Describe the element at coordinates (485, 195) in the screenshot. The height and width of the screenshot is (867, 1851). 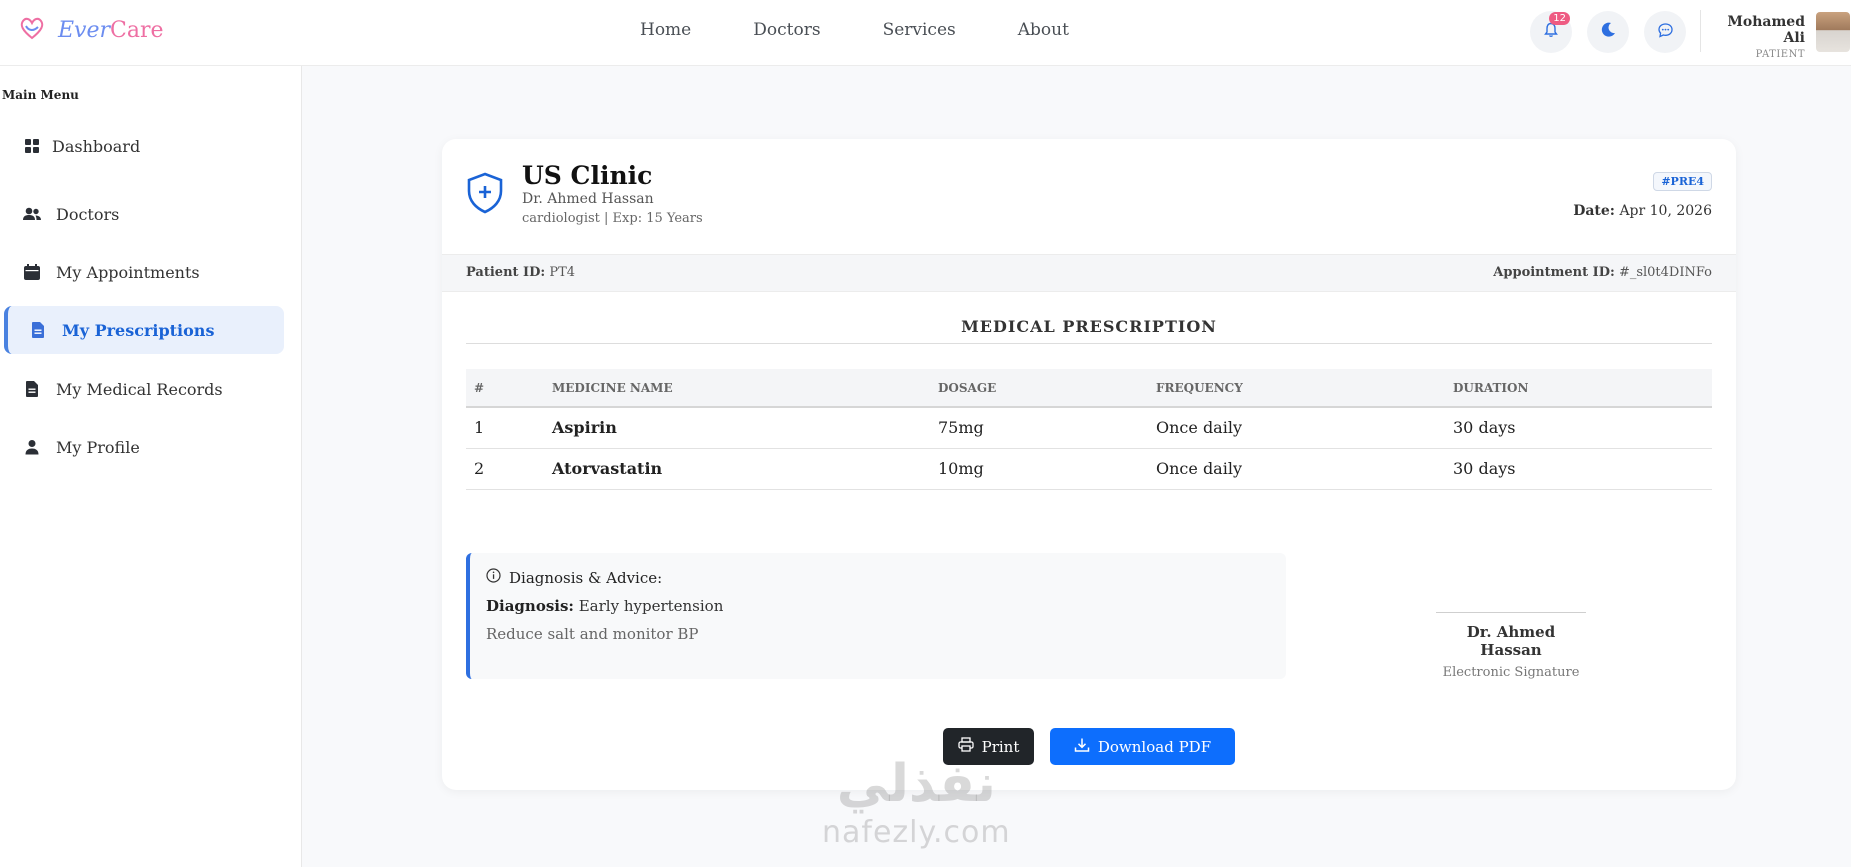
I see `shield-plus-icon` at that location.